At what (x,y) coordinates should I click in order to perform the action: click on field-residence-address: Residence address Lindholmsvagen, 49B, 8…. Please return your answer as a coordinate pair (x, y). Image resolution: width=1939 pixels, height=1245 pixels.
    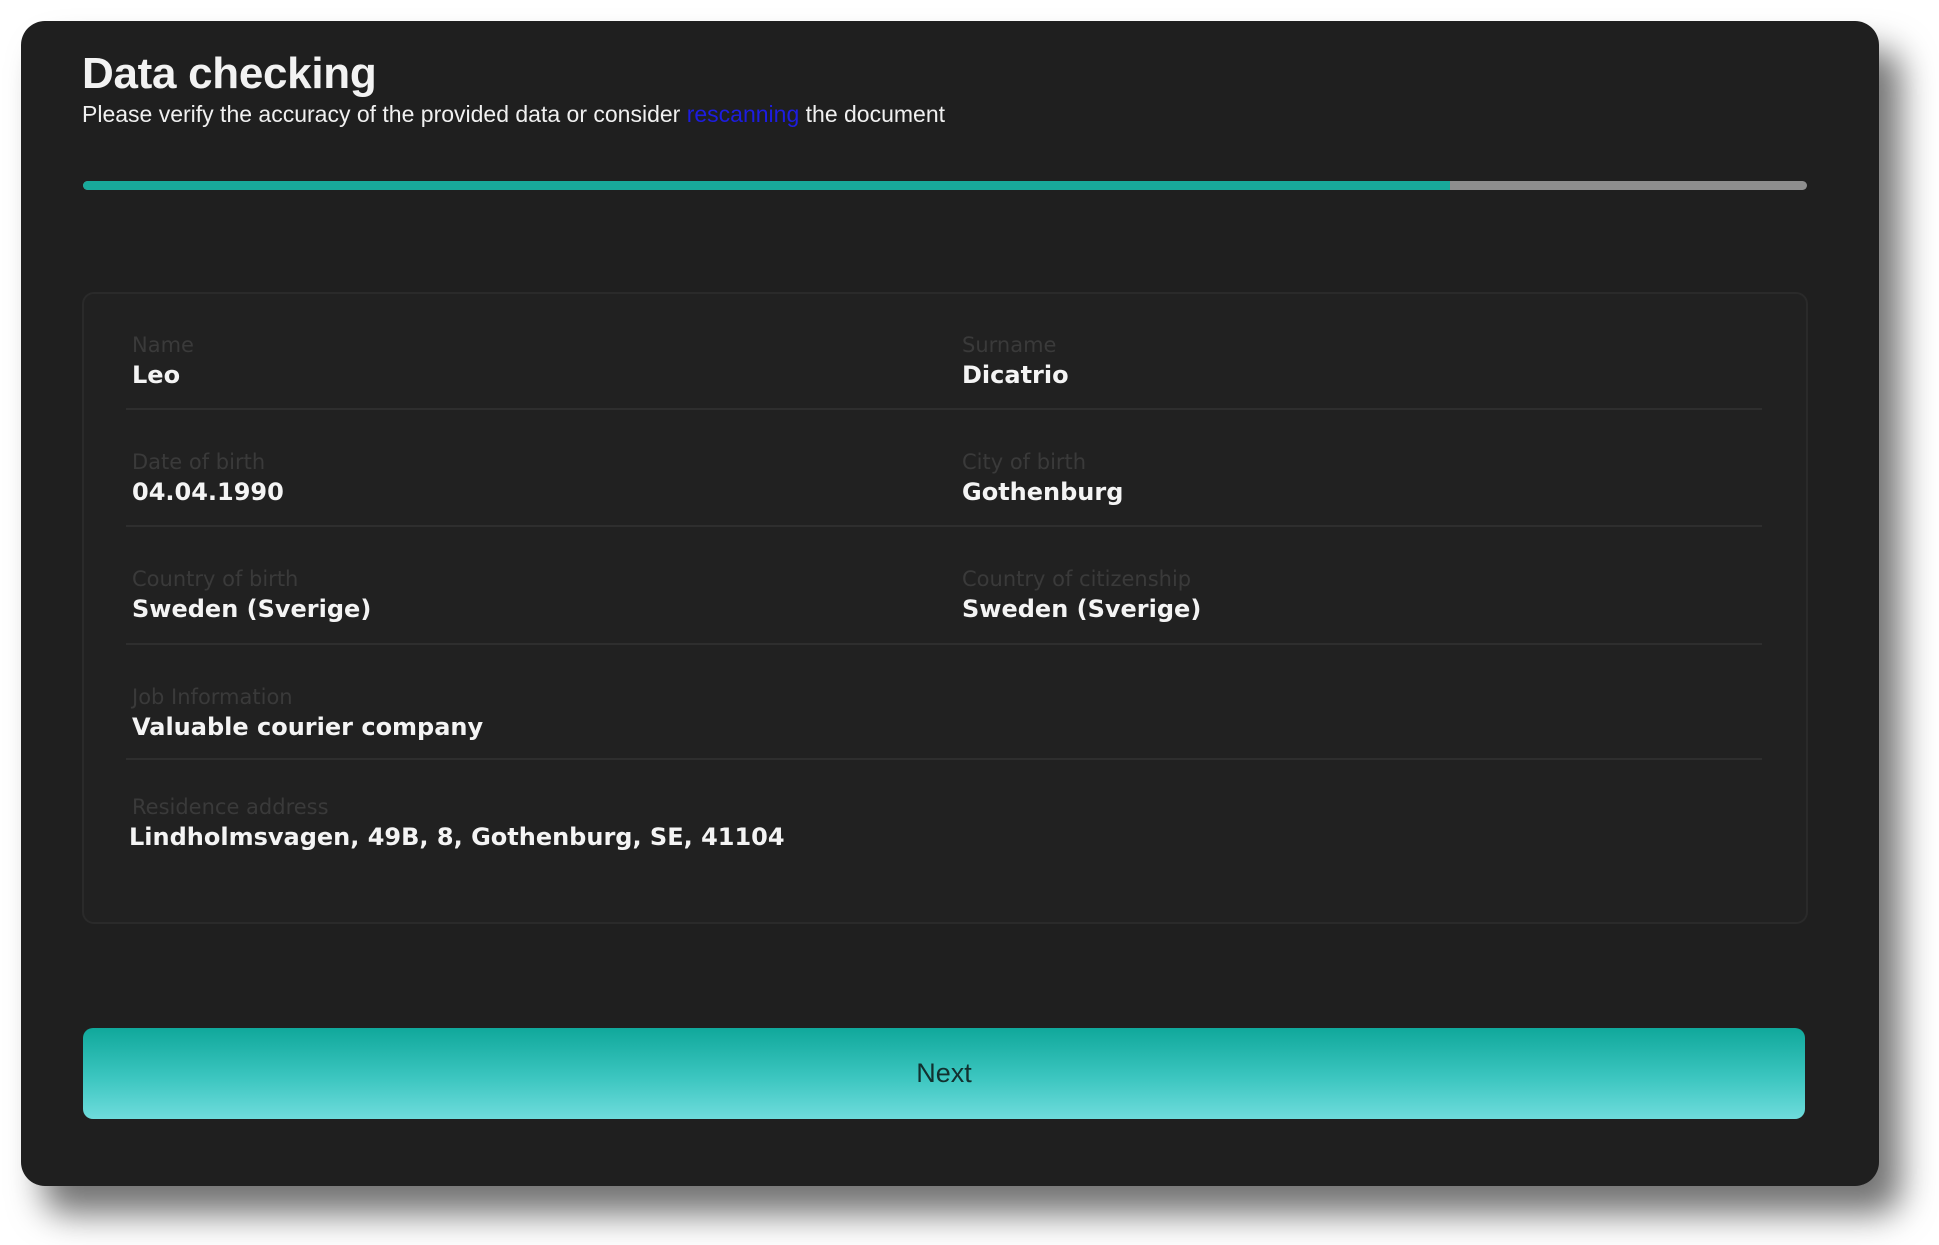
    Looking at the image, I should click on (457, 823).